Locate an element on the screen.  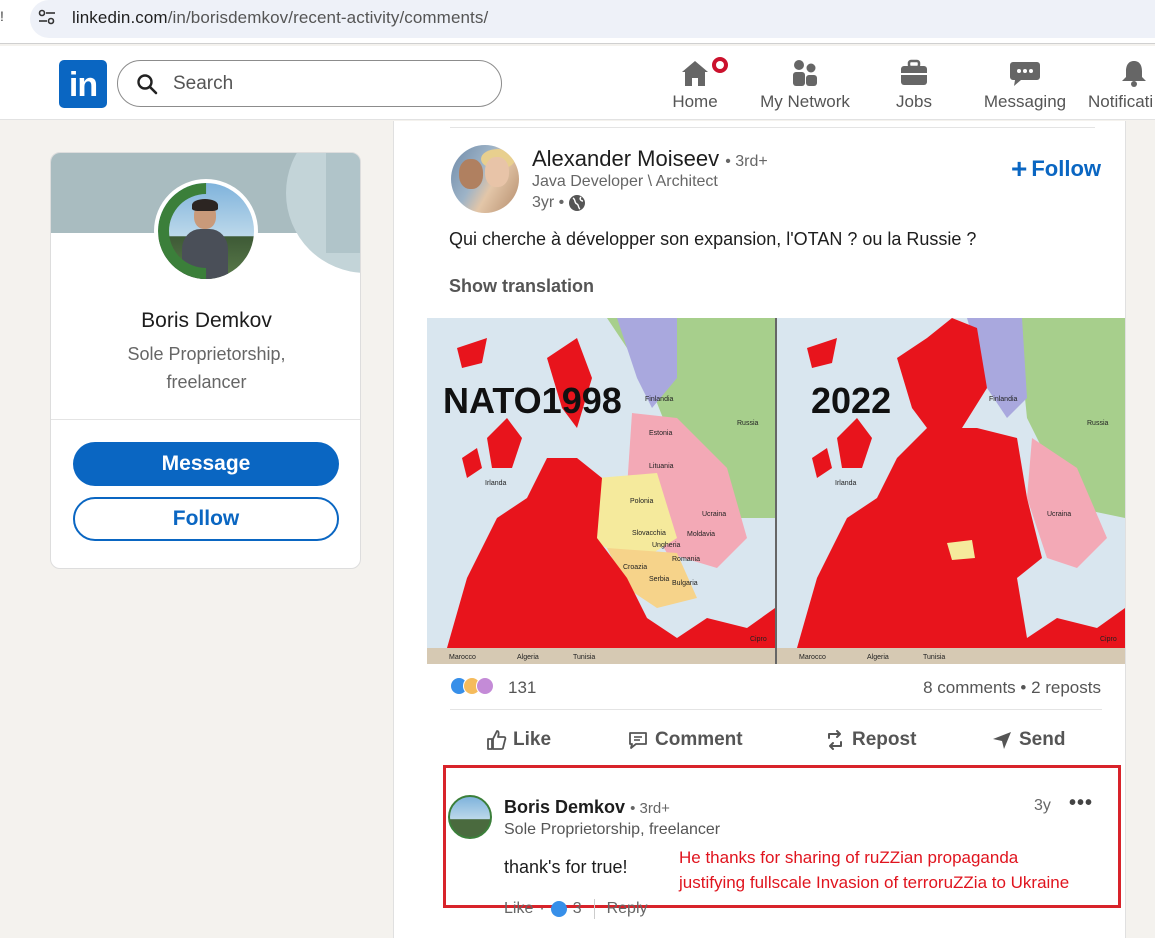
network-icon is located at coordinates (805, 73).